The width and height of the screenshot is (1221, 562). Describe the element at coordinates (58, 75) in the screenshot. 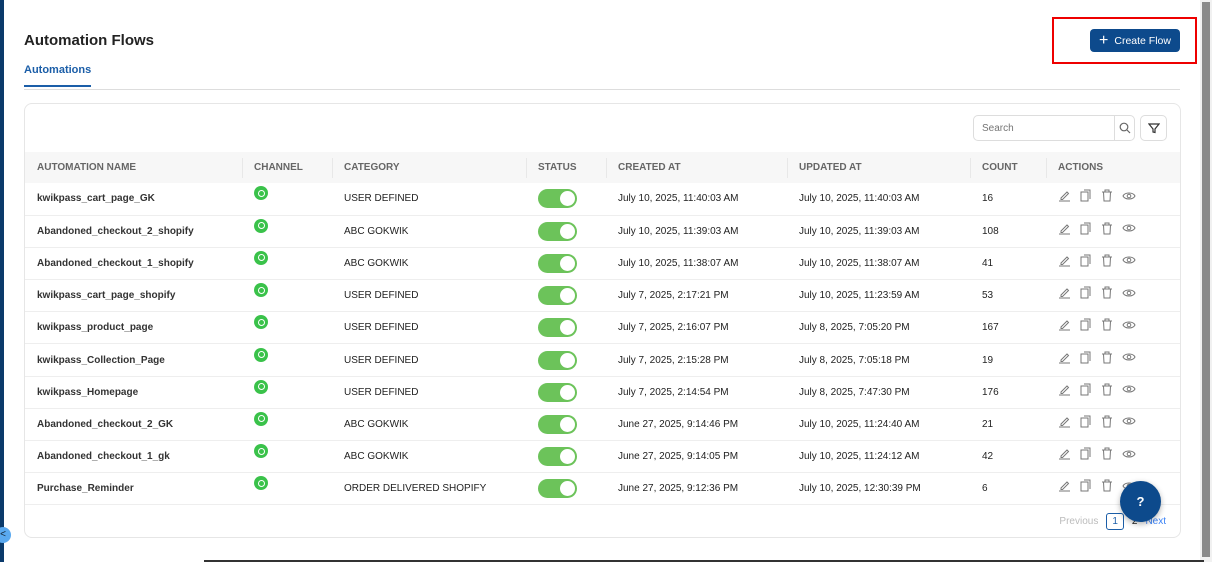

I see `tab-automations: Automations` at that location.